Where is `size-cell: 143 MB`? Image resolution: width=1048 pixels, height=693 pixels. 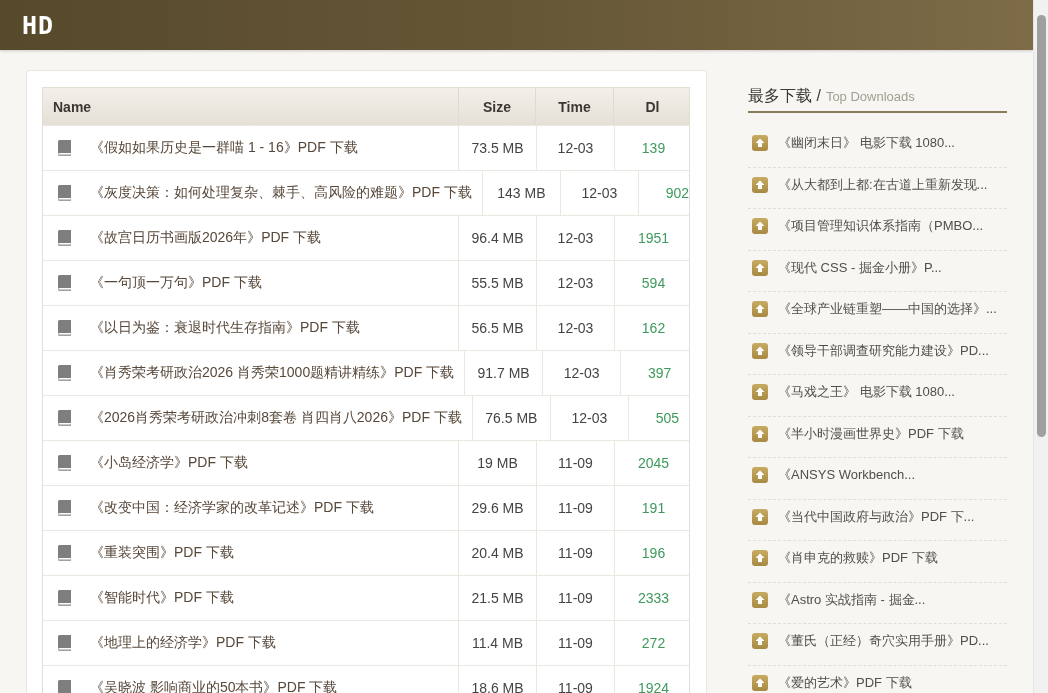
size-cell: 143 MB is located at coordinates (521, 193).